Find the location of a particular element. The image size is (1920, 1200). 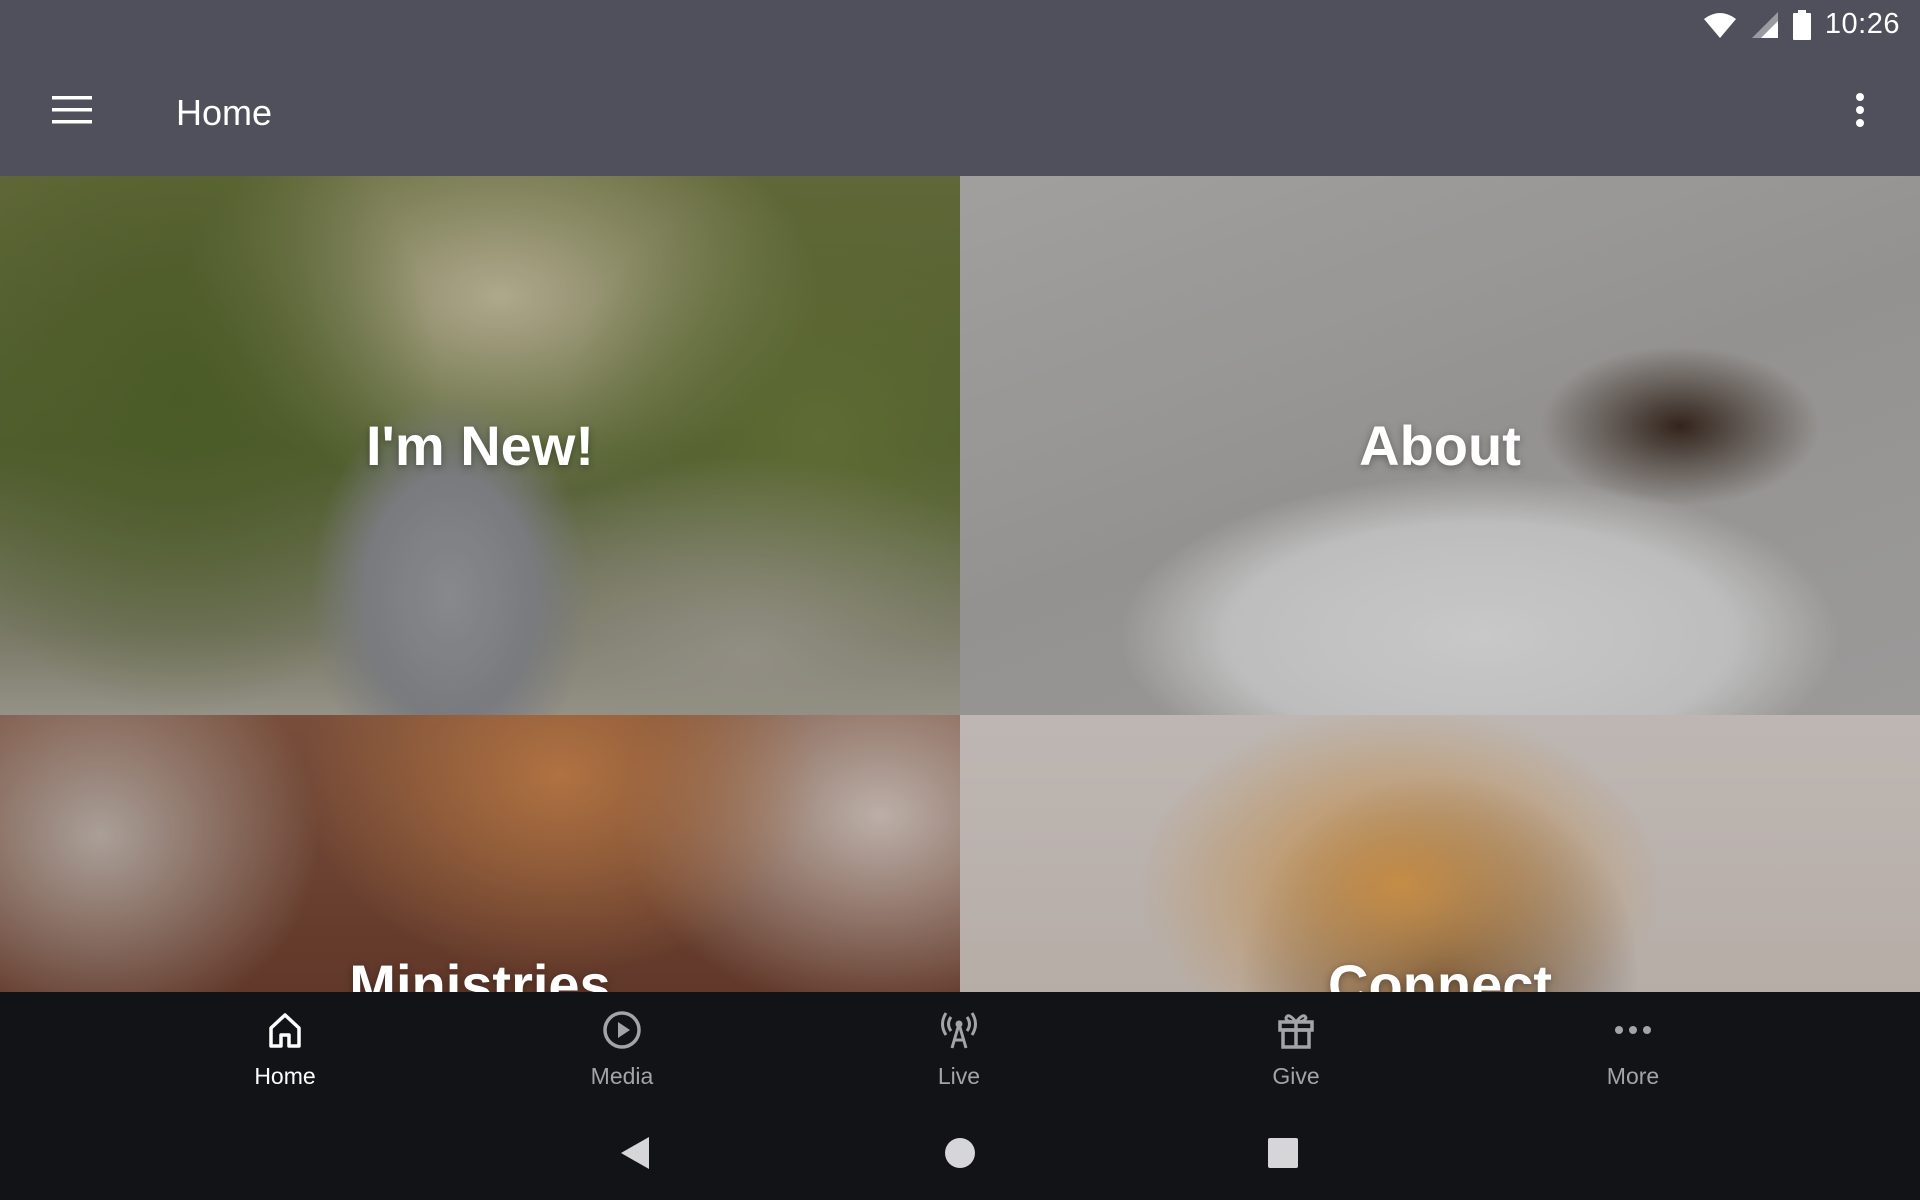

more-vert-icon is located at coordinates (1860, 112).